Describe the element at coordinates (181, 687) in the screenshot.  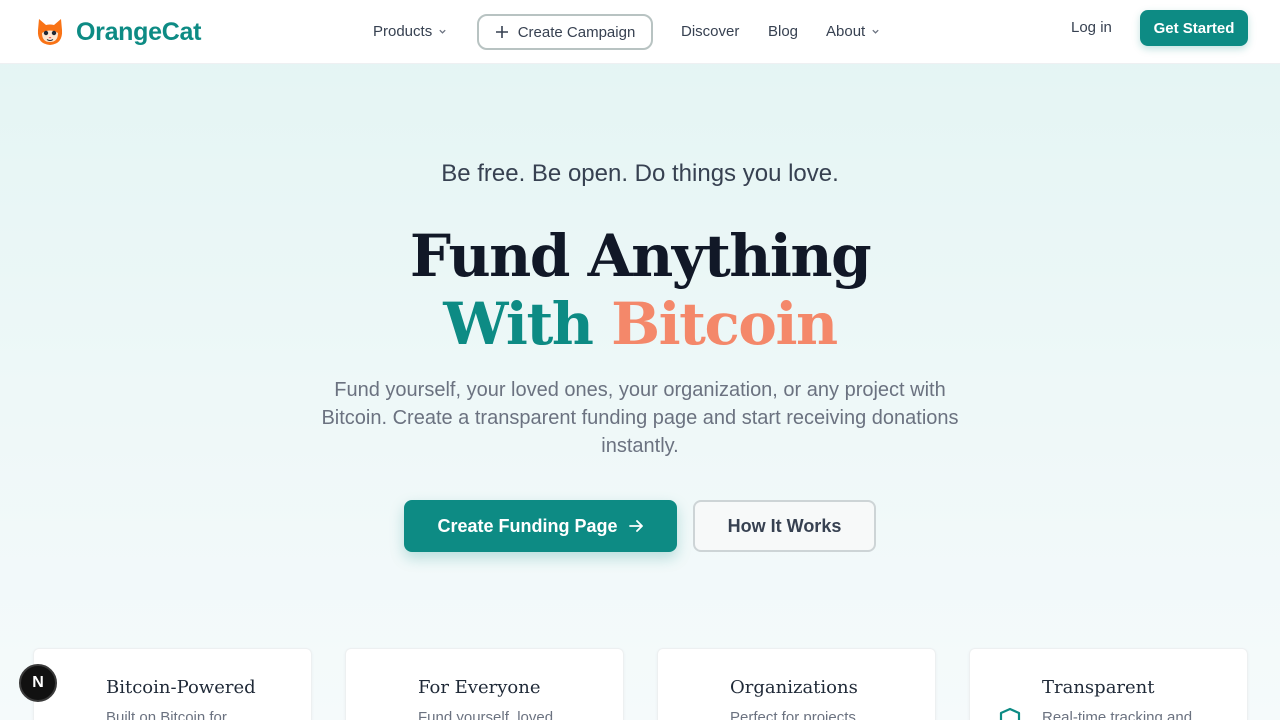
I see `feature-title: Bitcoin-Powered` at that location.